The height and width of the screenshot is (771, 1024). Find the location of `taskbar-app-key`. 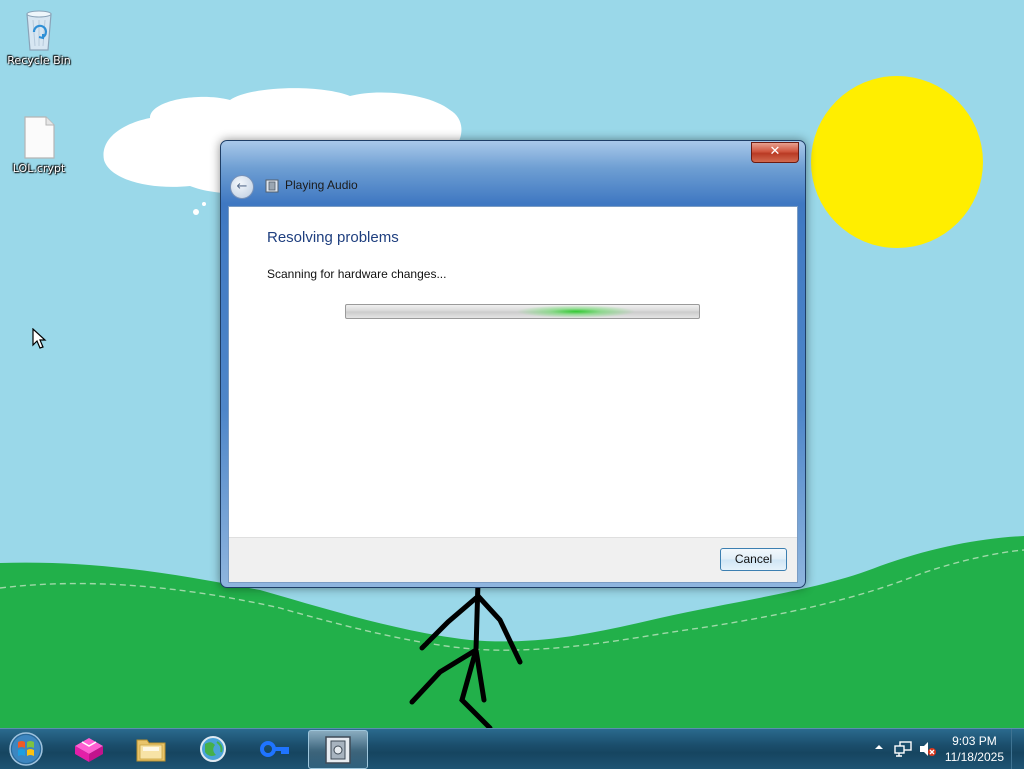

taskbar-app-key is located at coordinates (275, 748).